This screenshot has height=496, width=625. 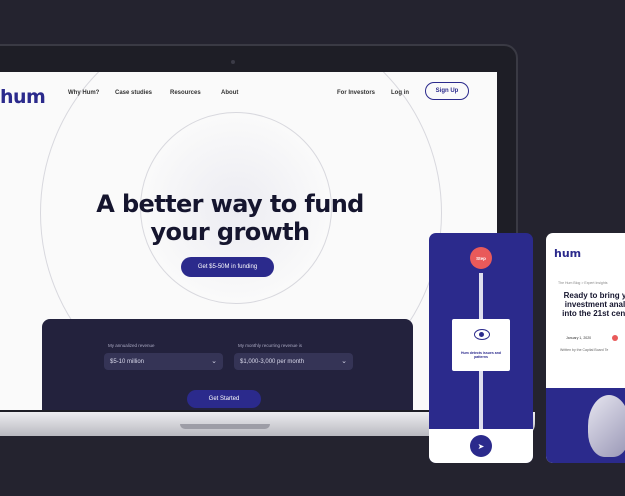 I want to click on hero-heading: A better way to fund your growth, so click(x=230, y=218).